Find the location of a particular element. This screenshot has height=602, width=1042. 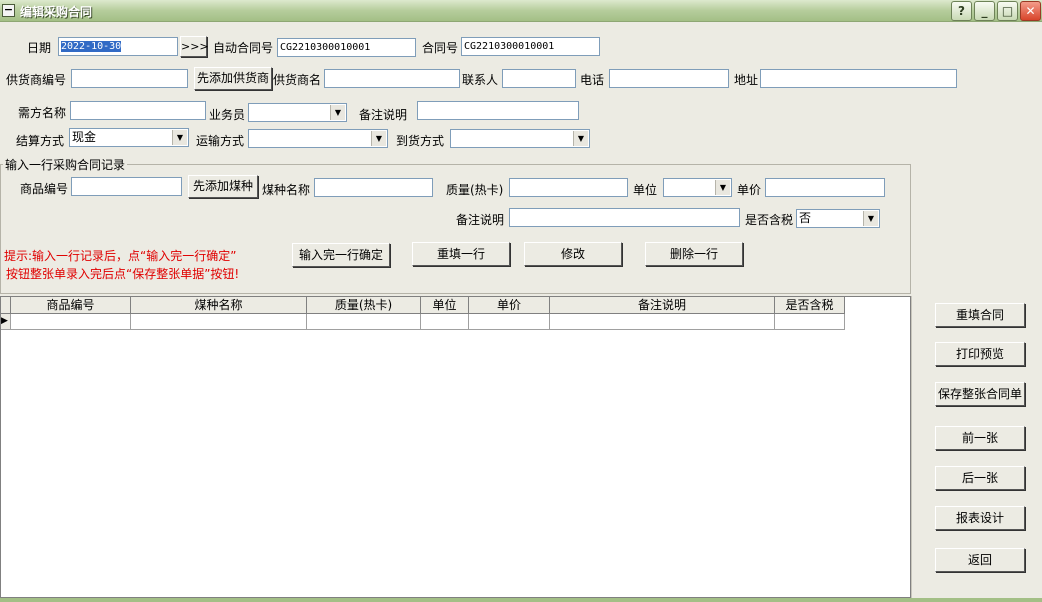

supplier-no-input is located at coordinates (129, 78).